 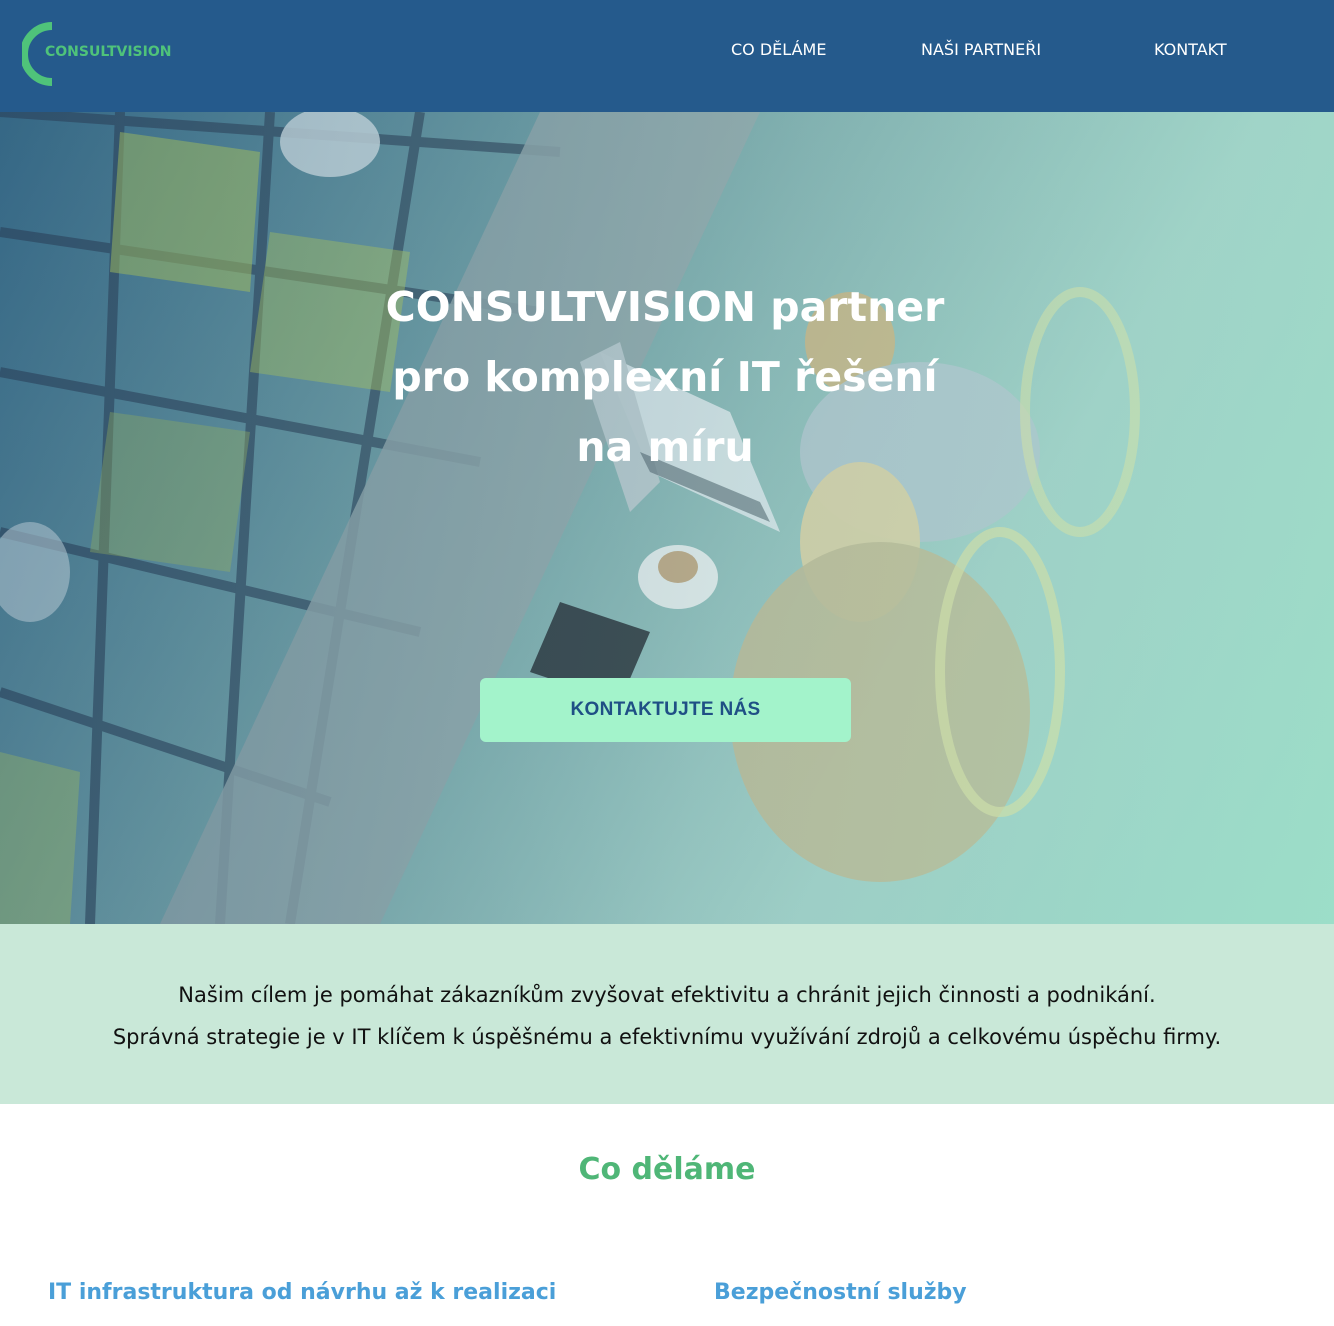 I want to click on contact-us-button: KONTAKTUJTE NÁS, so click(x=665, y=710).